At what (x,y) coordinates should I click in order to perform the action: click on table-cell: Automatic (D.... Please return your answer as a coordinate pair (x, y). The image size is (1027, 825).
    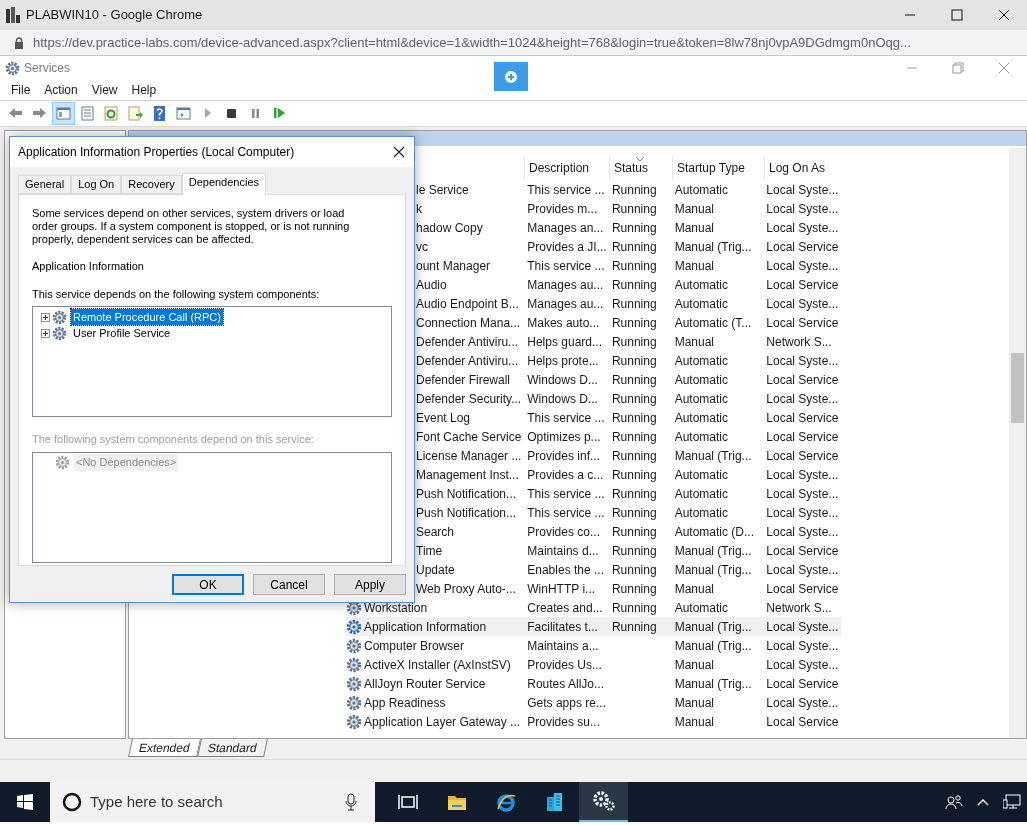
    Looking at the image, I should click on (714, 531).